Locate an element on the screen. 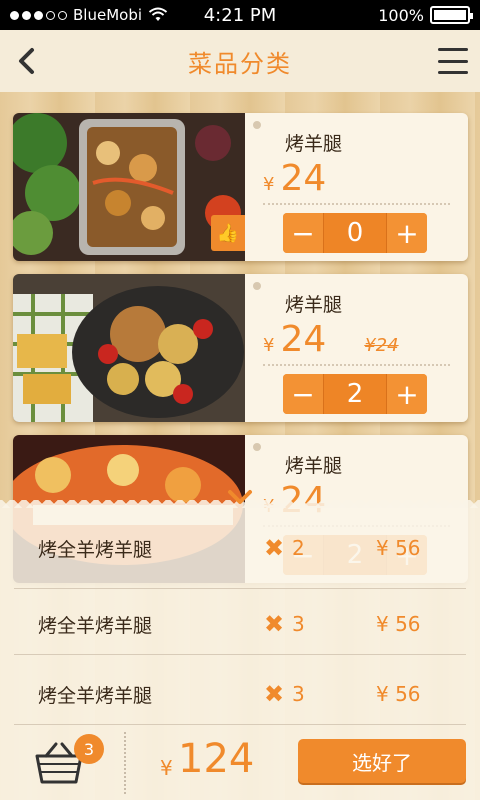 The width and height of the screenshot is (480, 800). thumbs-up-icon: 👍 is located at coordinates (228, 233).